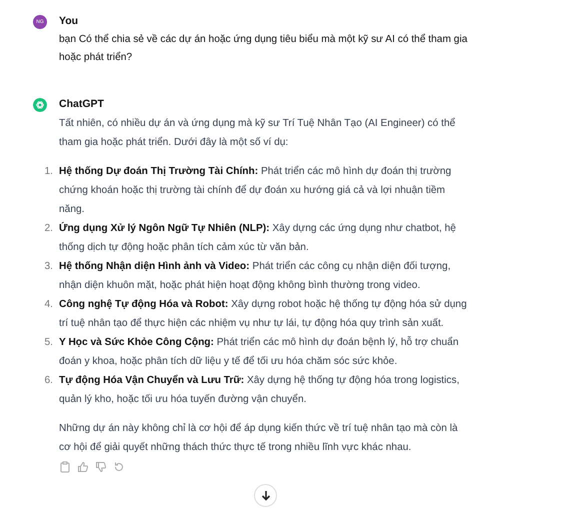 The width and height of the screenshot is (574, 509). Describe the element at coordinates (49, 229) in the screenshot. I see `list-number: 2.` at that location.